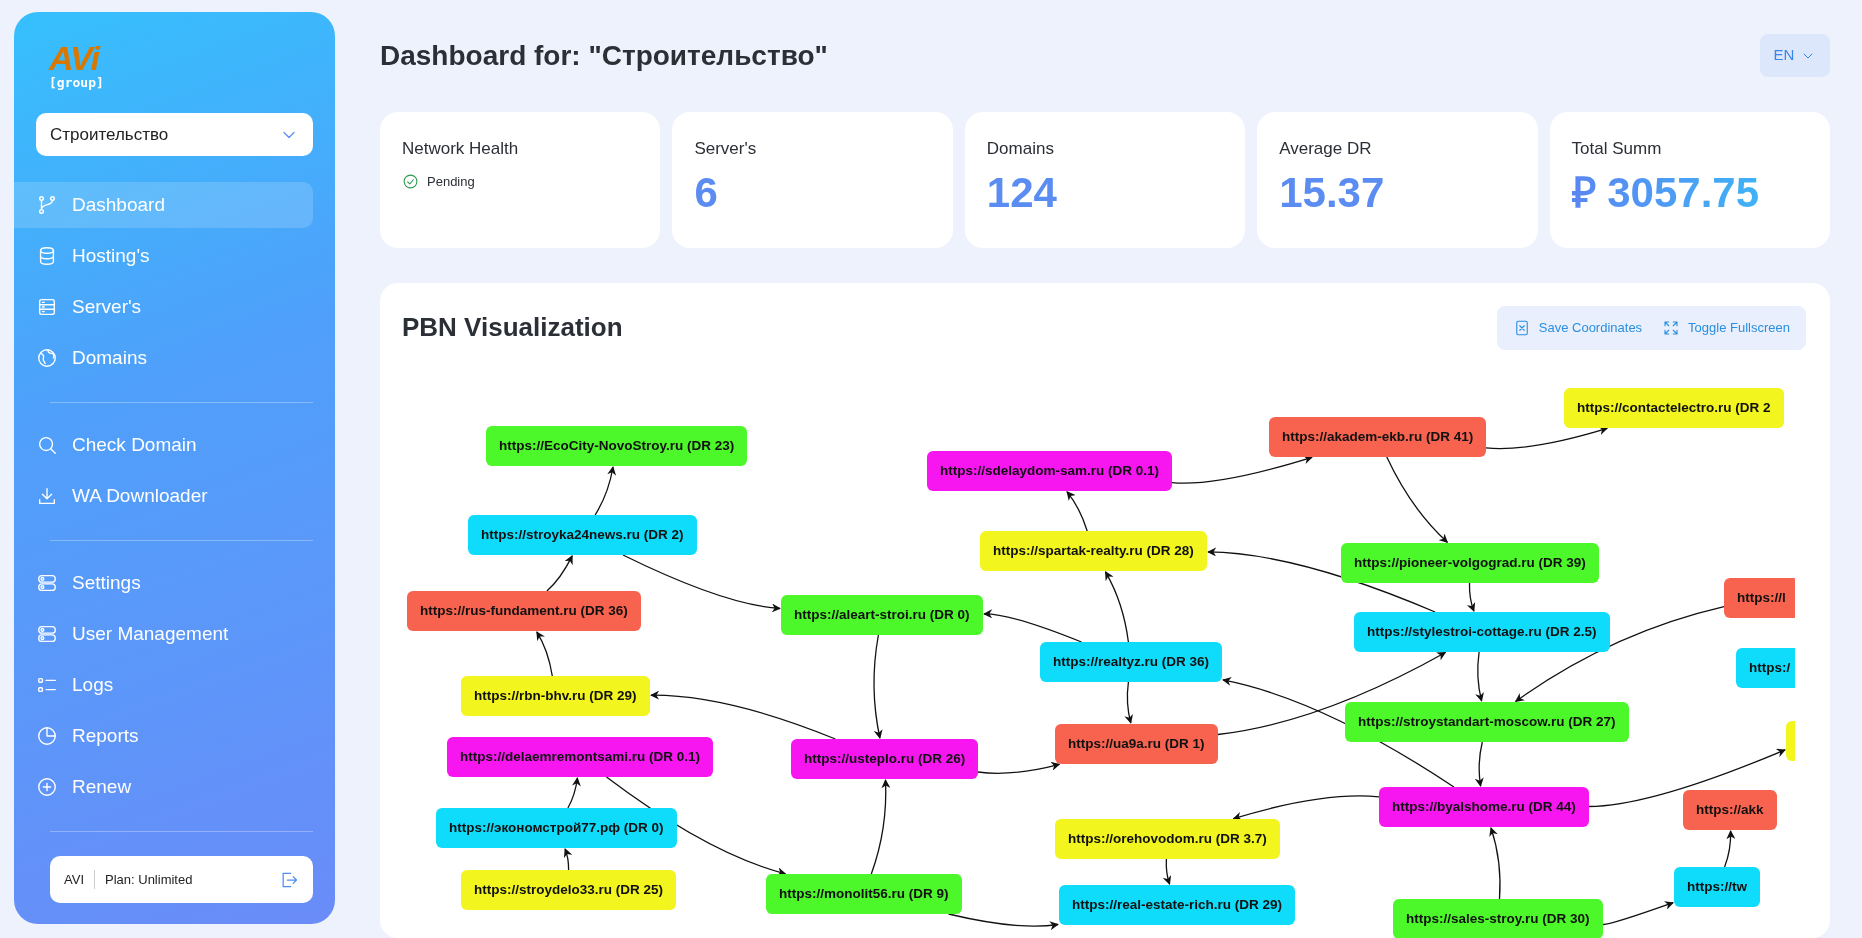  What do you see at coordinates (163, 634) in the screenshot?
I see `sidebar-item: User Management` at bounding box center [163, 634].